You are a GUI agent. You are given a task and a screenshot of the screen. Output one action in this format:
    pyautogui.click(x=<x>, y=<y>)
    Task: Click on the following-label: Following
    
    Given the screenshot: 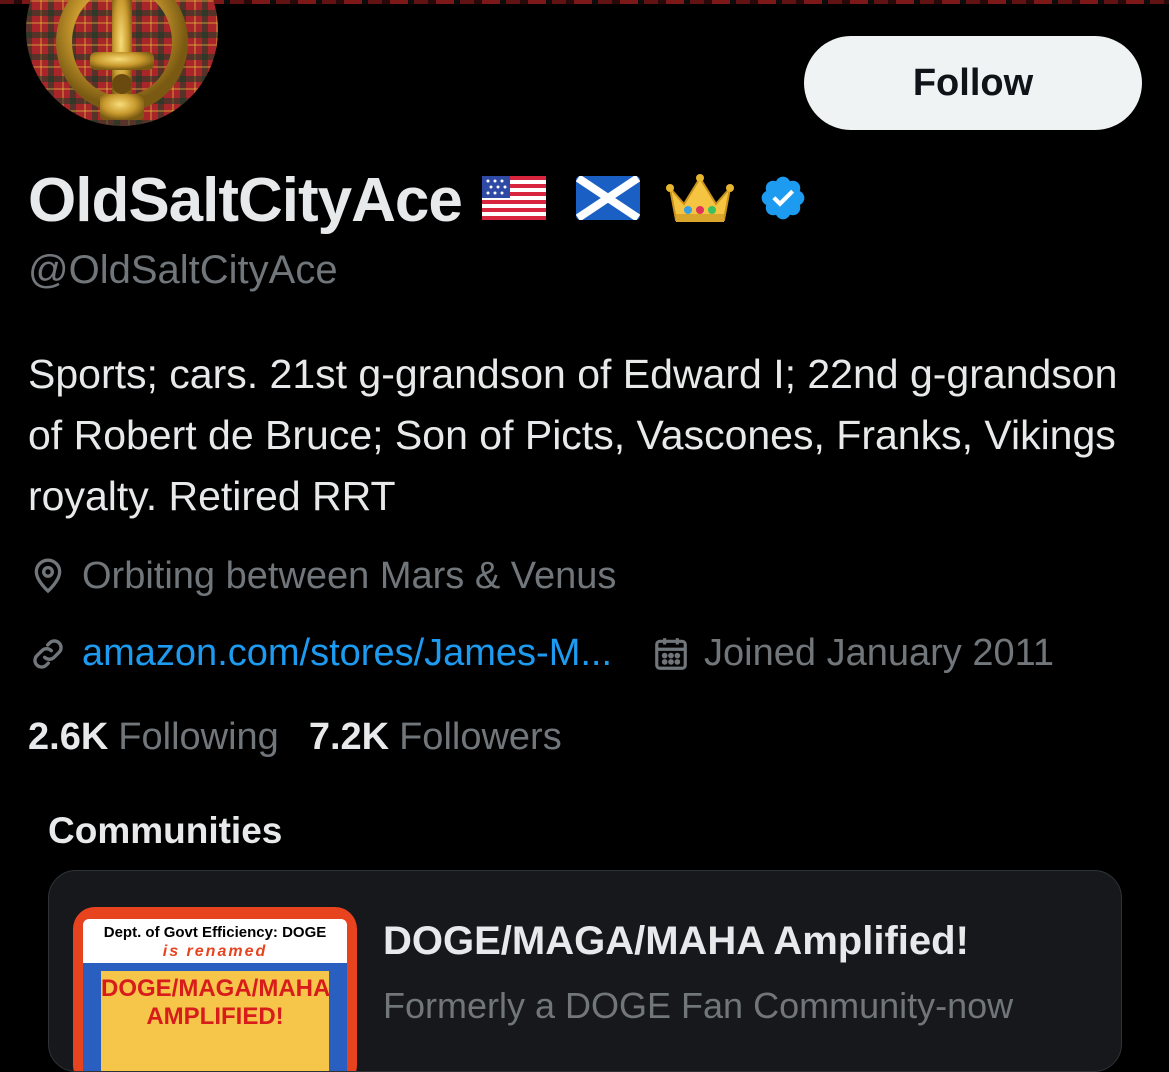 What is the action you would take?
    pyautogui.click(x=198, y=737)
    